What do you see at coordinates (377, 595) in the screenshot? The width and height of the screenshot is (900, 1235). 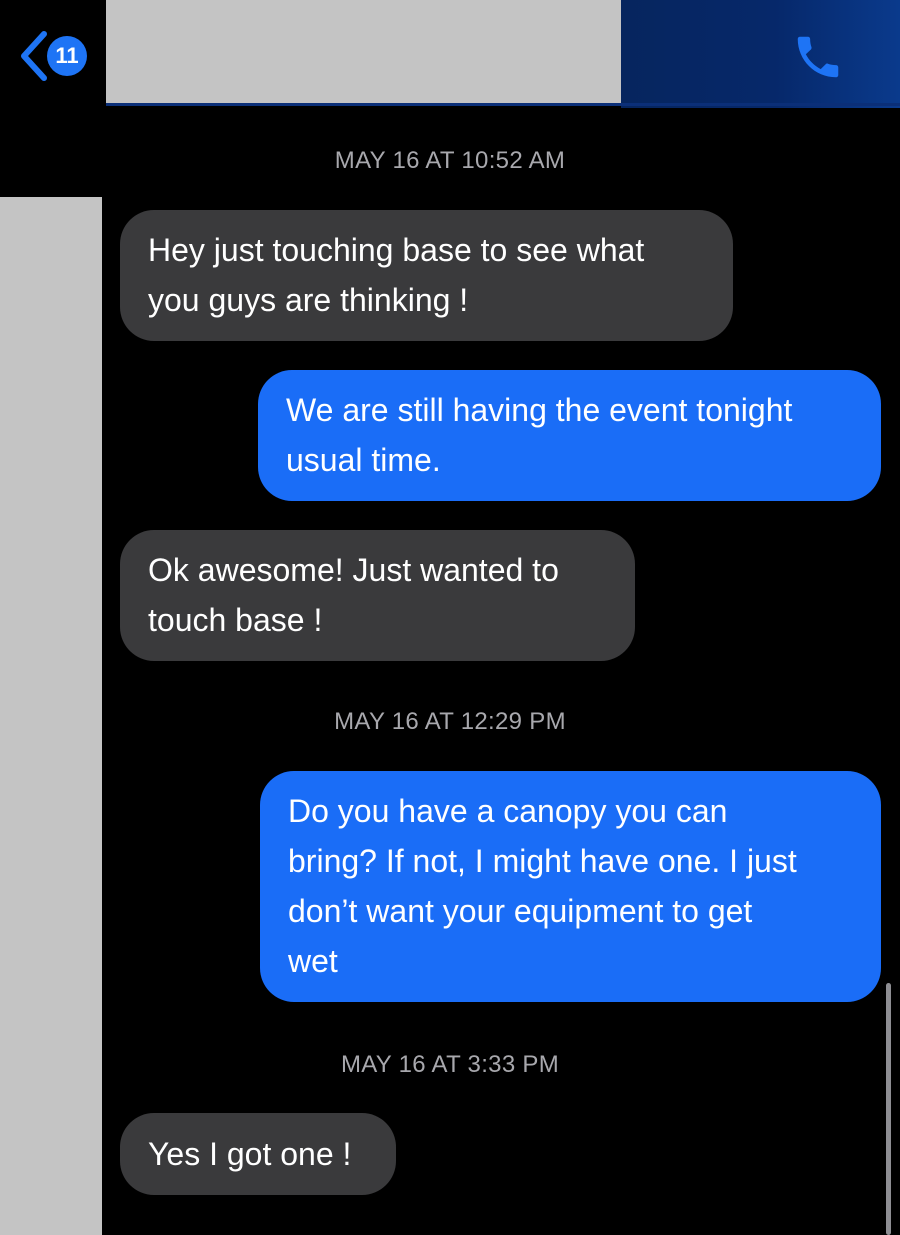 I see `incoming-message-bubble: Ok awesome! Just wanted to touch base !` at bounding box center [377, 595].